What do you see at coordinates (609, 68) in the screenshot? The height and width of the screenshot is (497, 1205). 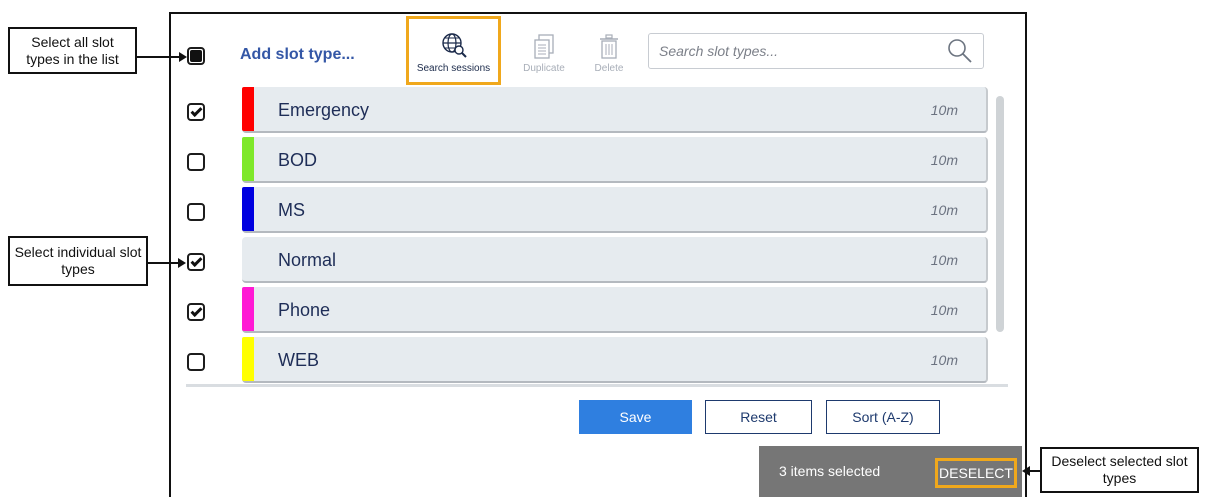 I see `delete-label: Delete` at bounding box center [609, 68].